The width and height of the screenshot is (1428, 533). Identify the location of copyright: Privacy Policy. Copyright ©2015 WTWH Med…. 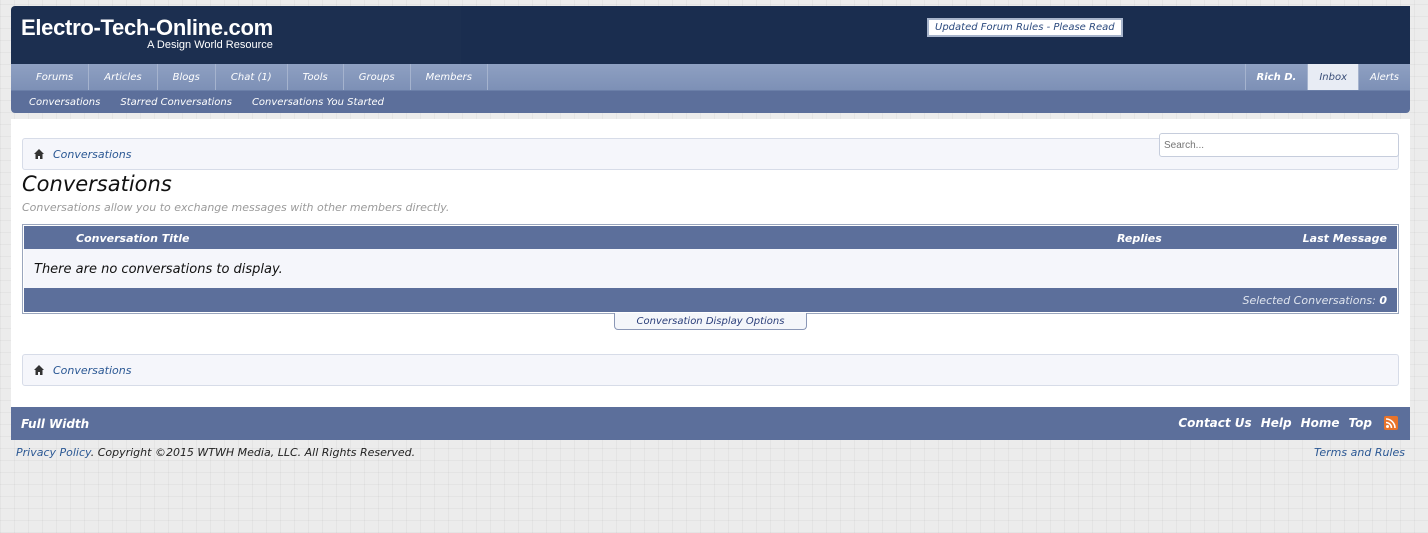
(215, 452).